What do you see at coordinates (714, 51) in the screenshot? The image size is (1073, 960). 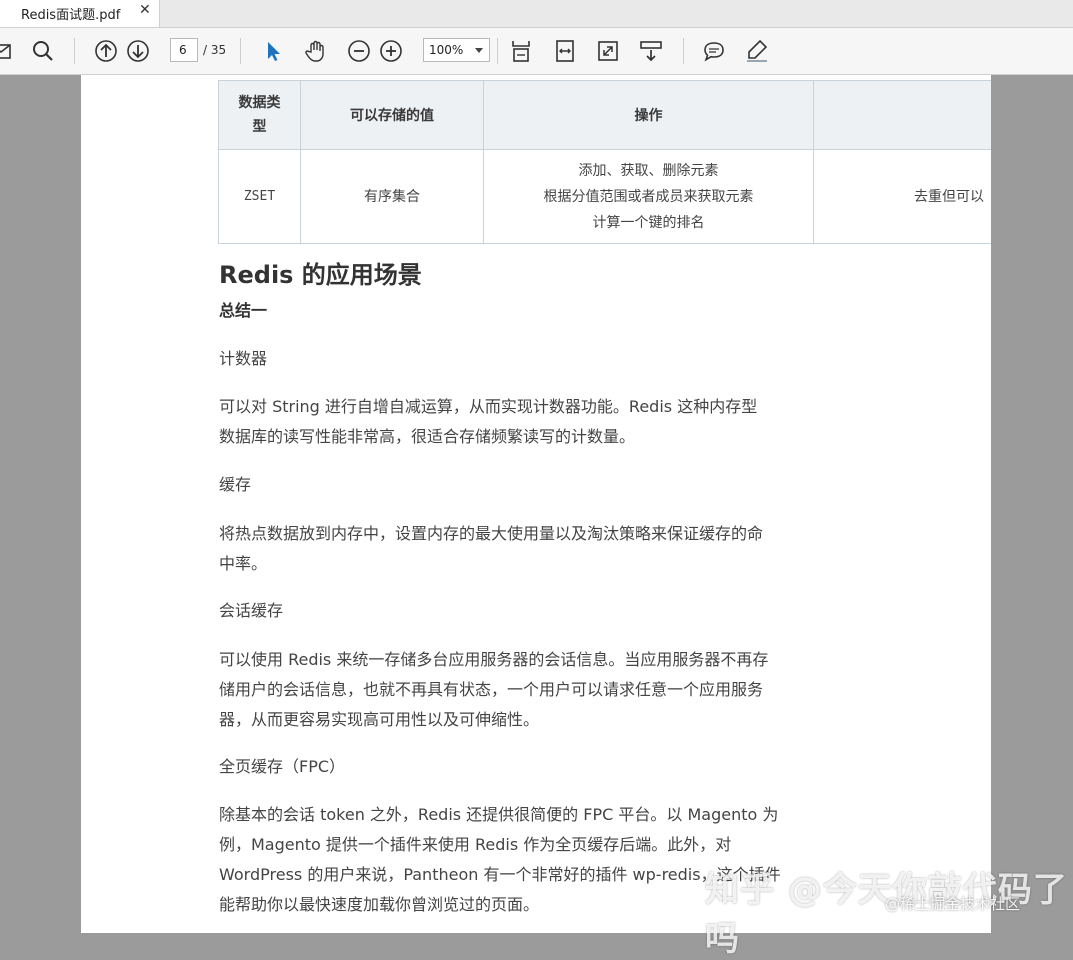 I see `comment-icon` at bounding box center [714, 51].